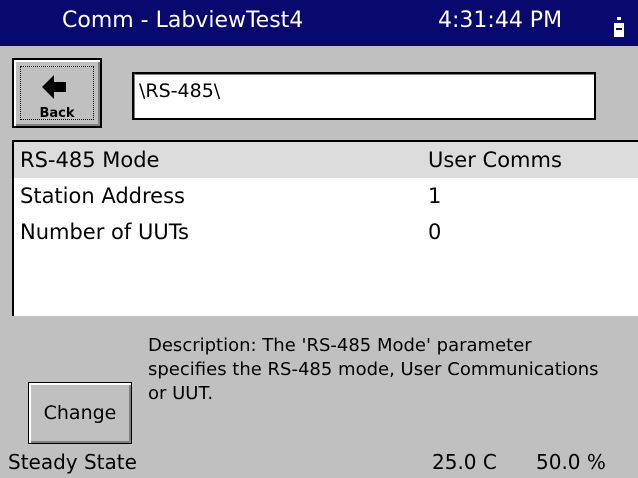  What do you see at coordinates (90, 160) in the screenshot?
I see `param-label: RS-485 Mode` at bounding box center [90, 160].